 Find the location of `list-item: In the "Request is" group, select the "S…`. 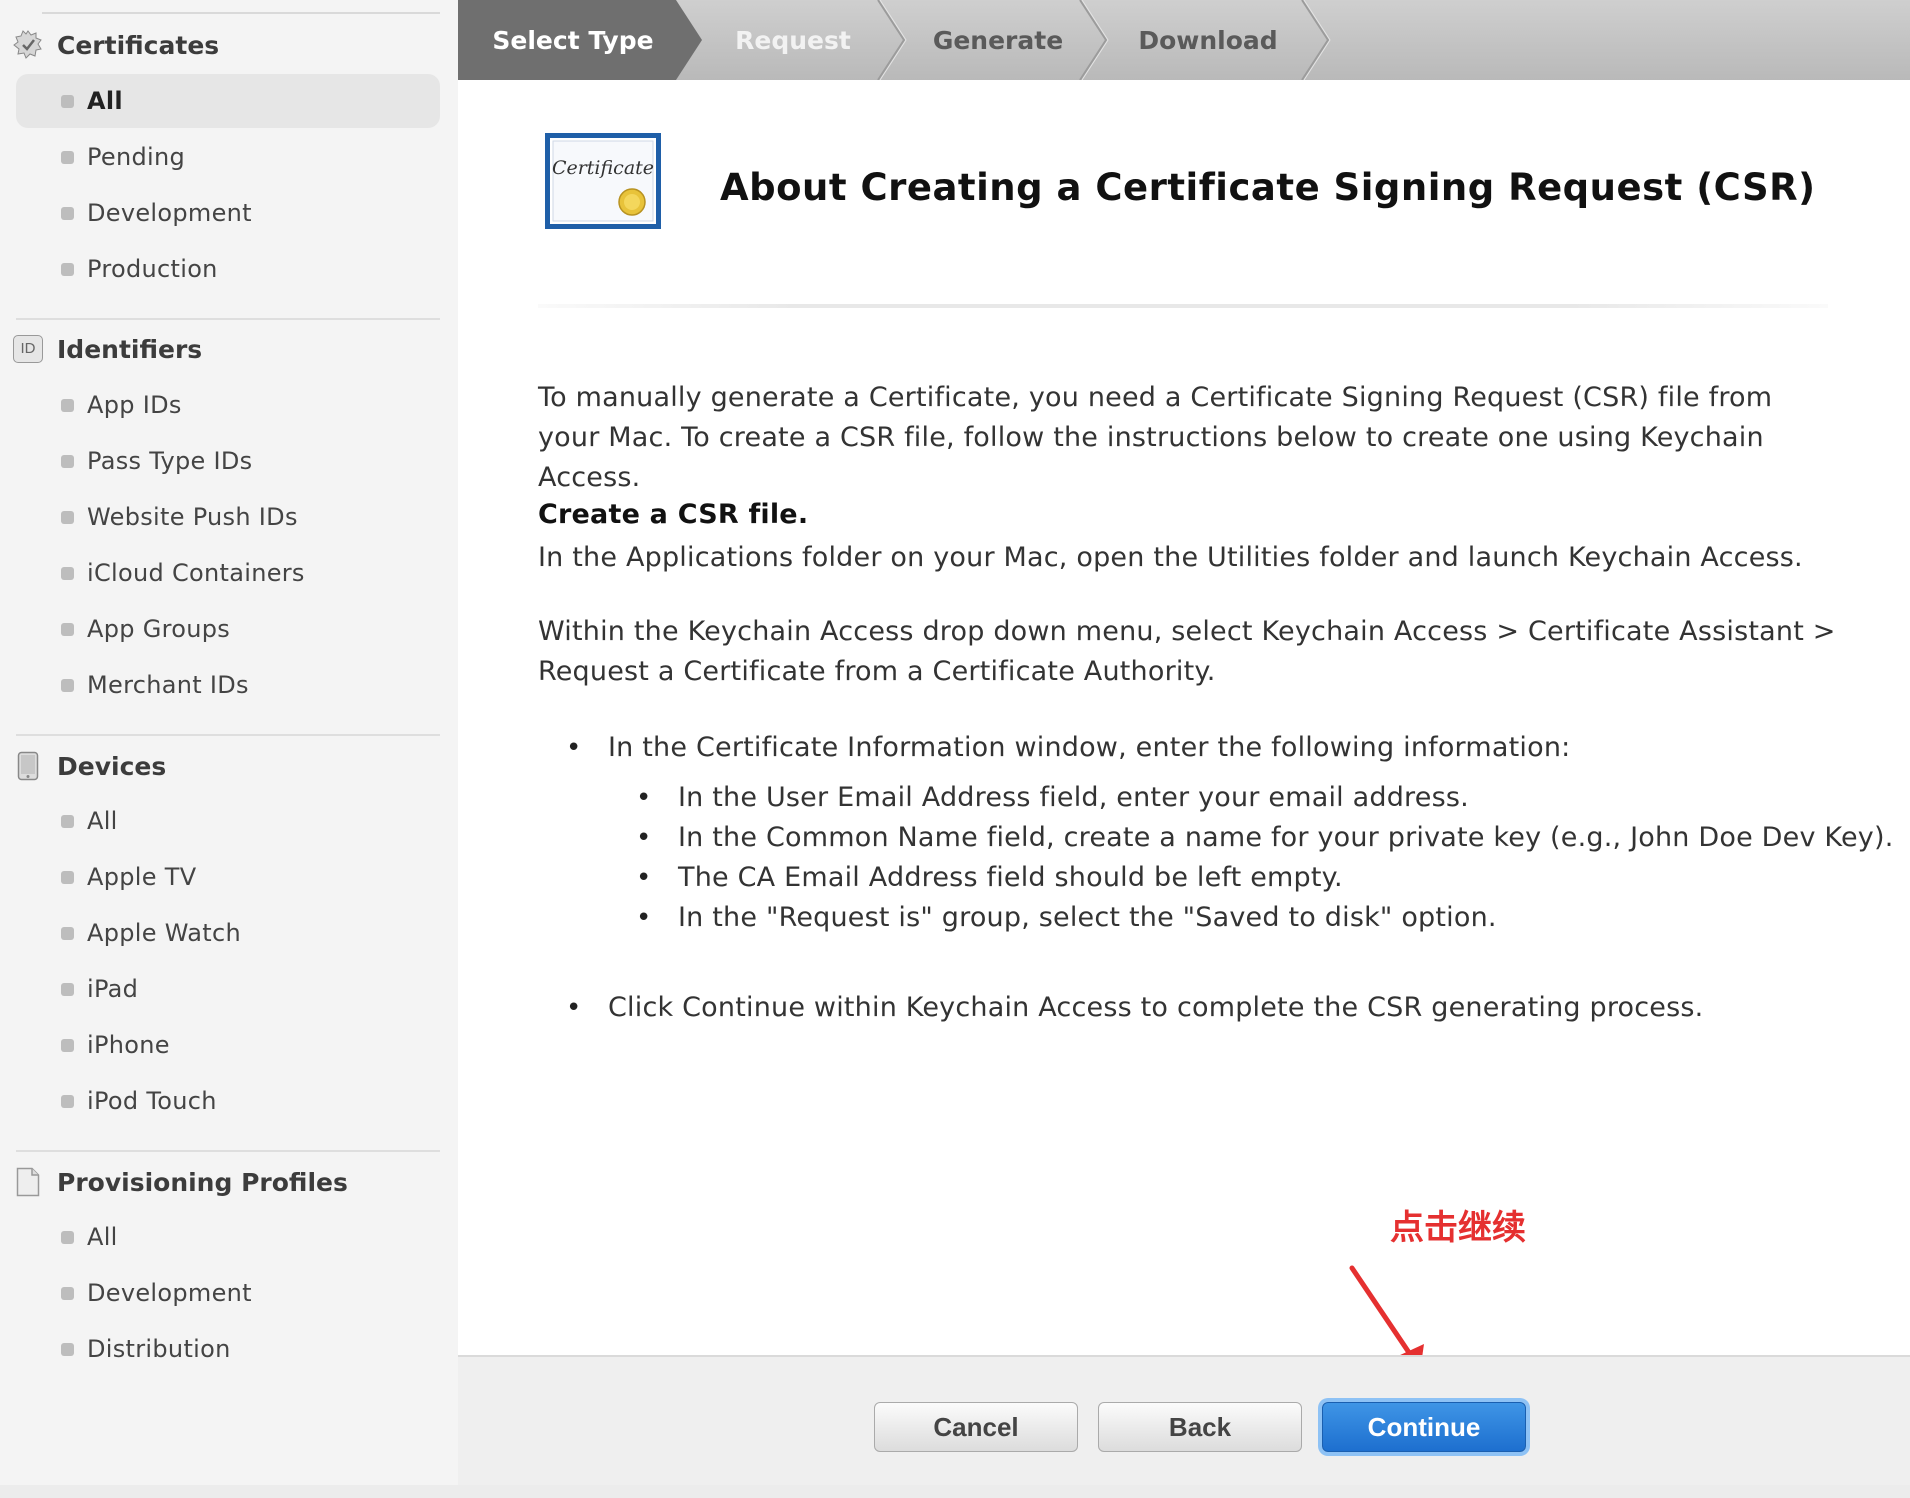

list-item: In the "Request is" group, select the "S… is located at coordinates (1273, 918).